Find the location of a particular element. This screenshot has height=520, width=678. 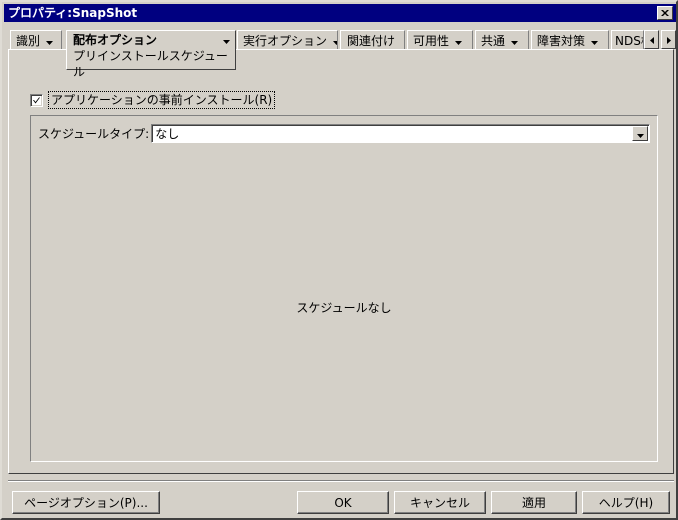

tab-label: 実行オプション is located at coordinates (285, 40).